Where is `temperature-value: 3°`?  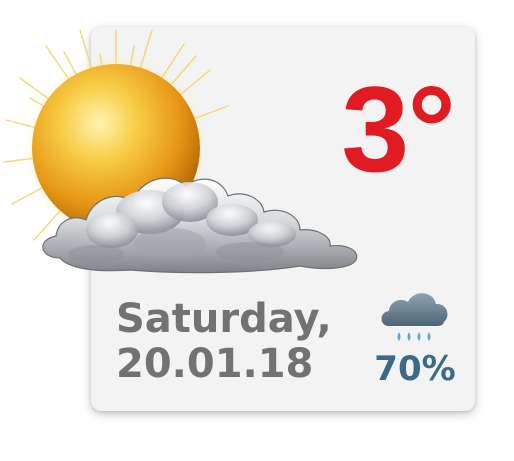 temperature-value: 3° is located at coordinates (398, 129).